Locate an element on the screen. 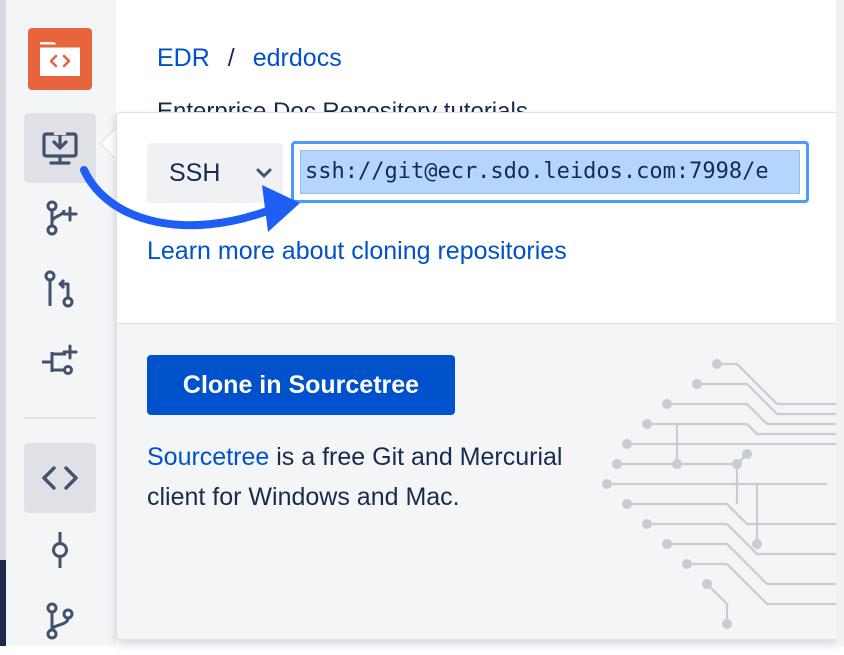 This screenshot has height=655, width=844. repo-logo is located at coordinates (60, 59).